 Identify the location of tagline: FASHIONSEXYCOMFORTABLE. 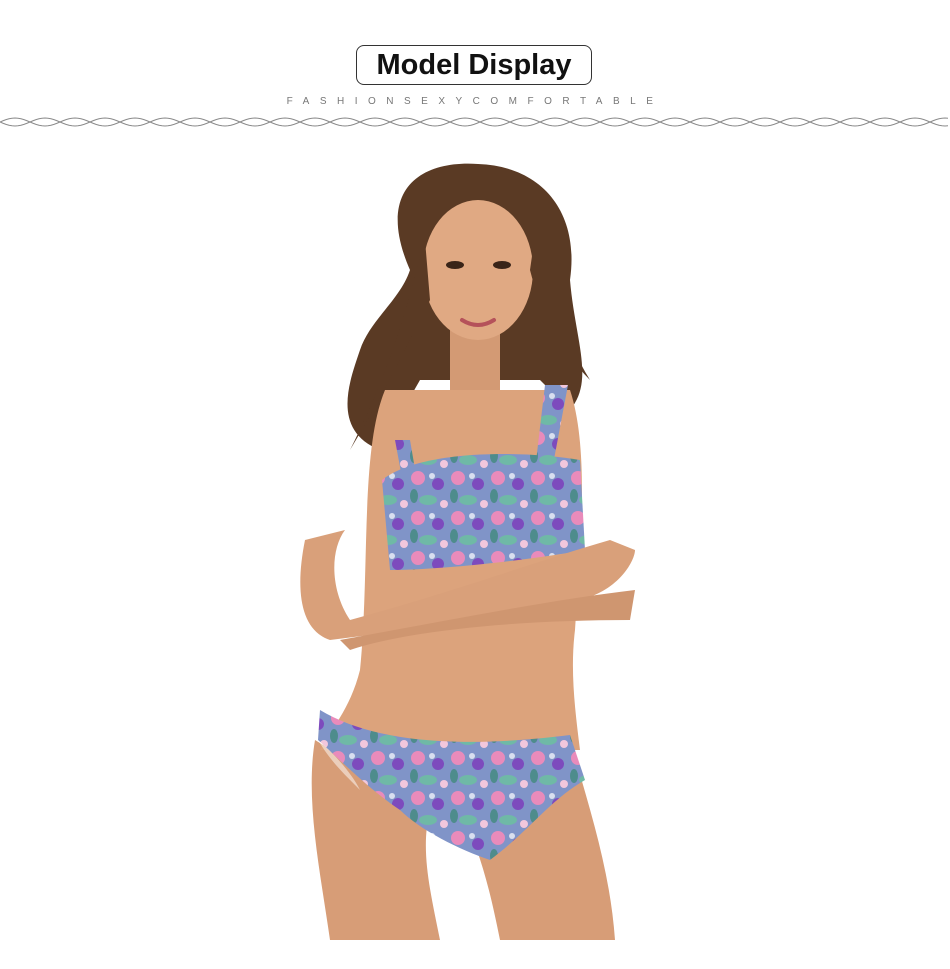
(475, 101).